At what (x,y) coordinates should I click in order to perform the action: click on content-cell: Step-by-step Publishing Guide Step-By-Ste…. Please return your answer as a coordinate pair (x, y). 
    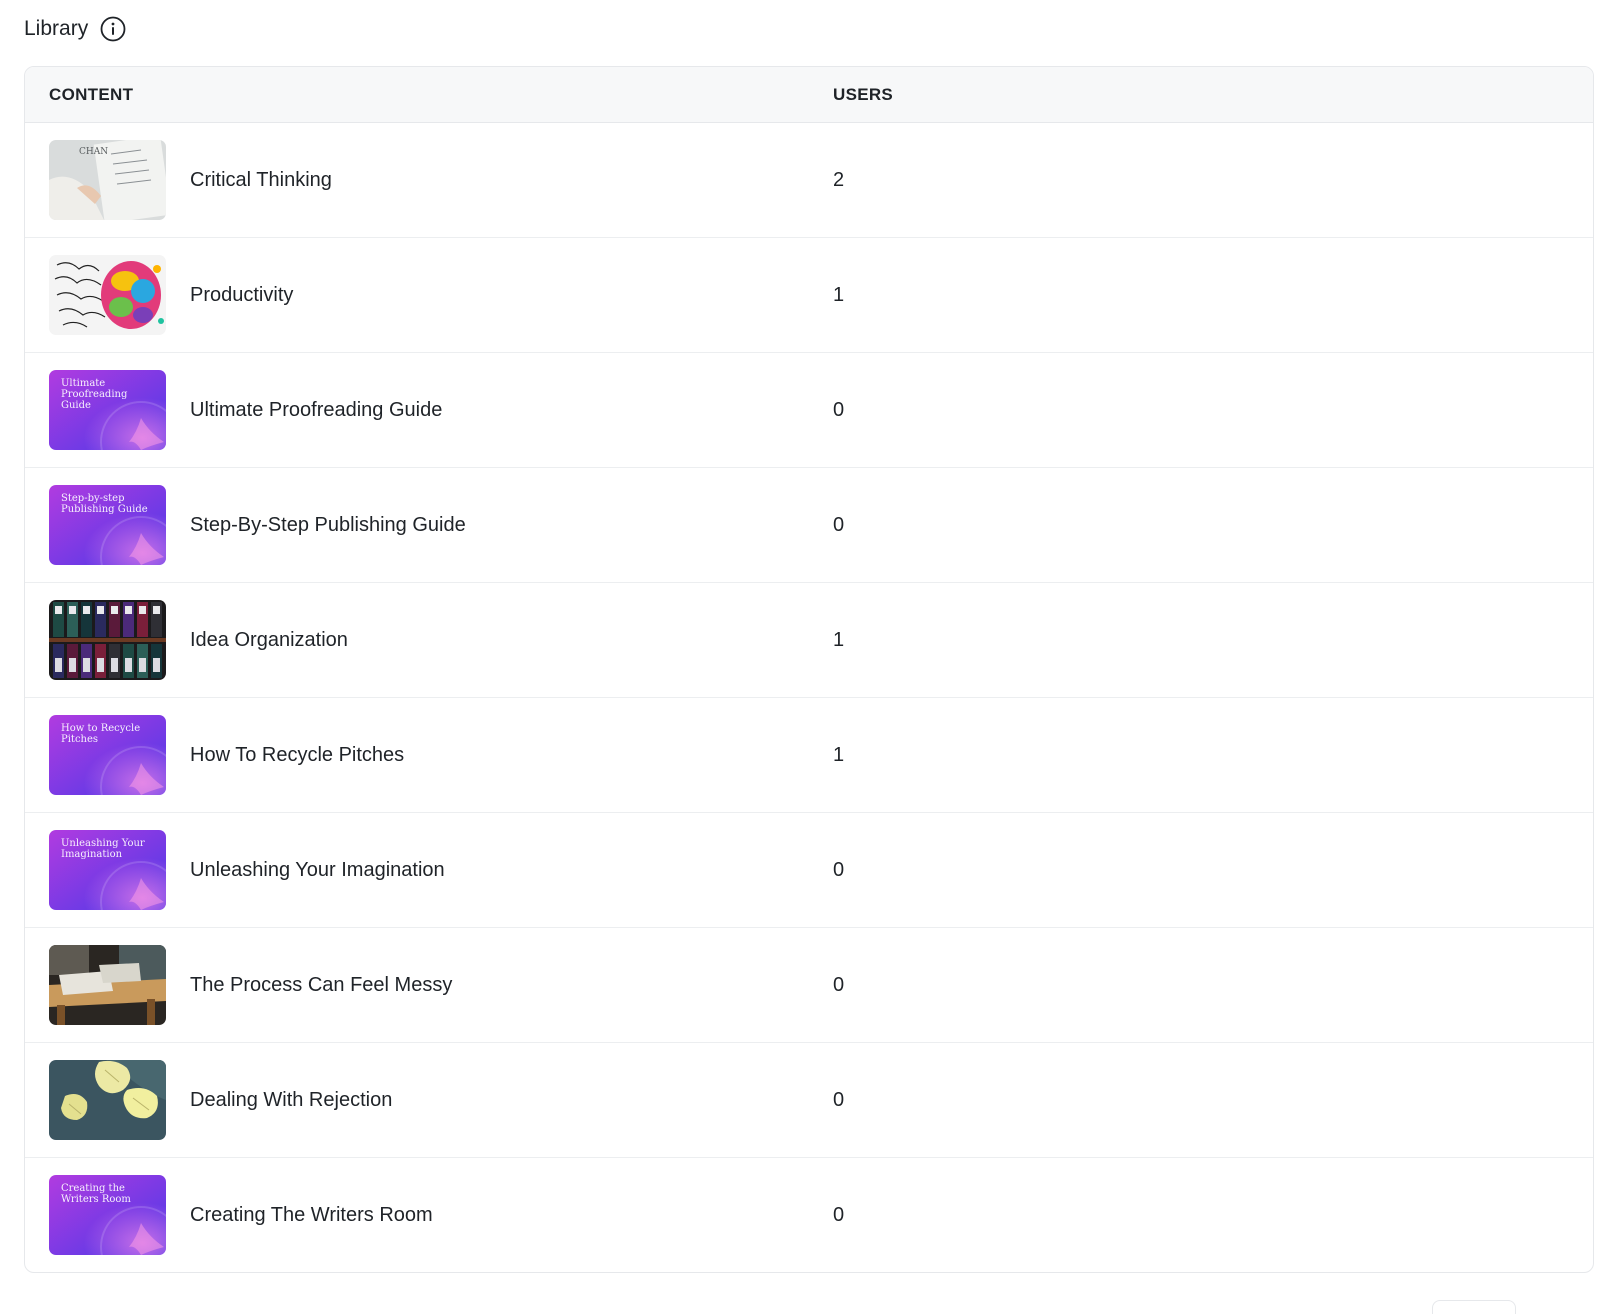
    Looking at the image, I should click on (429, 525).